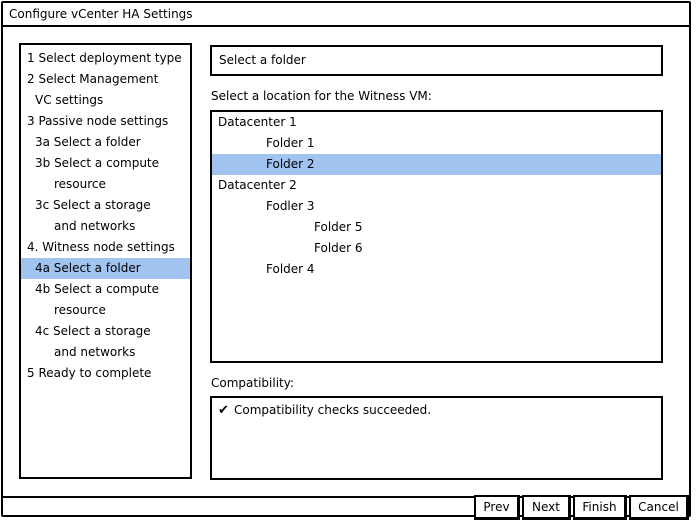 This screenshot has width=697, height=522. Describe the element at coordinates (321, 96) in the screenshot. I see `location-label: Select a location for the Witness VM:` at that location.